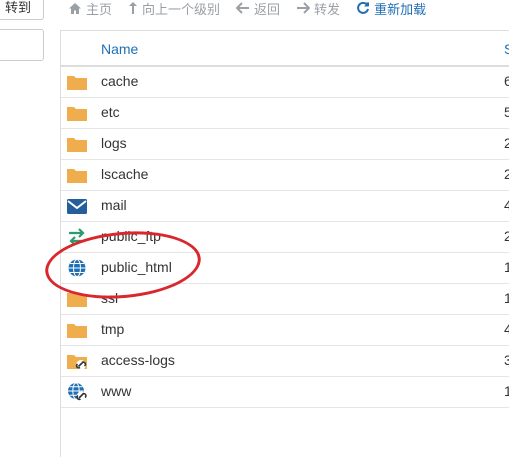 The height and width of the screenshot is (457, 509). What do you see at coordinates (285, 299) in the screenshot?
I see `table-row: ssl 1` at bounding box center [285, 299].